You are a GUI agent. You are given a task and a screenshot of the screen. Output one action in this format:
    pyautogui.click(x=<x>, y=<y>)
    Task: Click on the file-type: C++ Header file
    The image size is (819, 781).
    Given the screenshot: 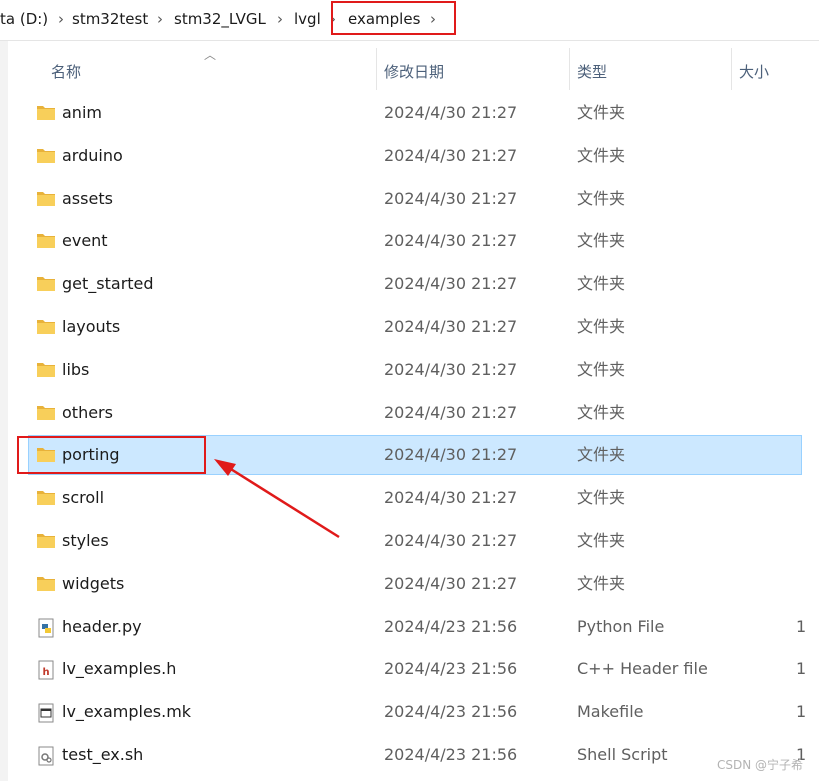 What is the action you would take?
    pyautogui.click(x=642, y=669)
    